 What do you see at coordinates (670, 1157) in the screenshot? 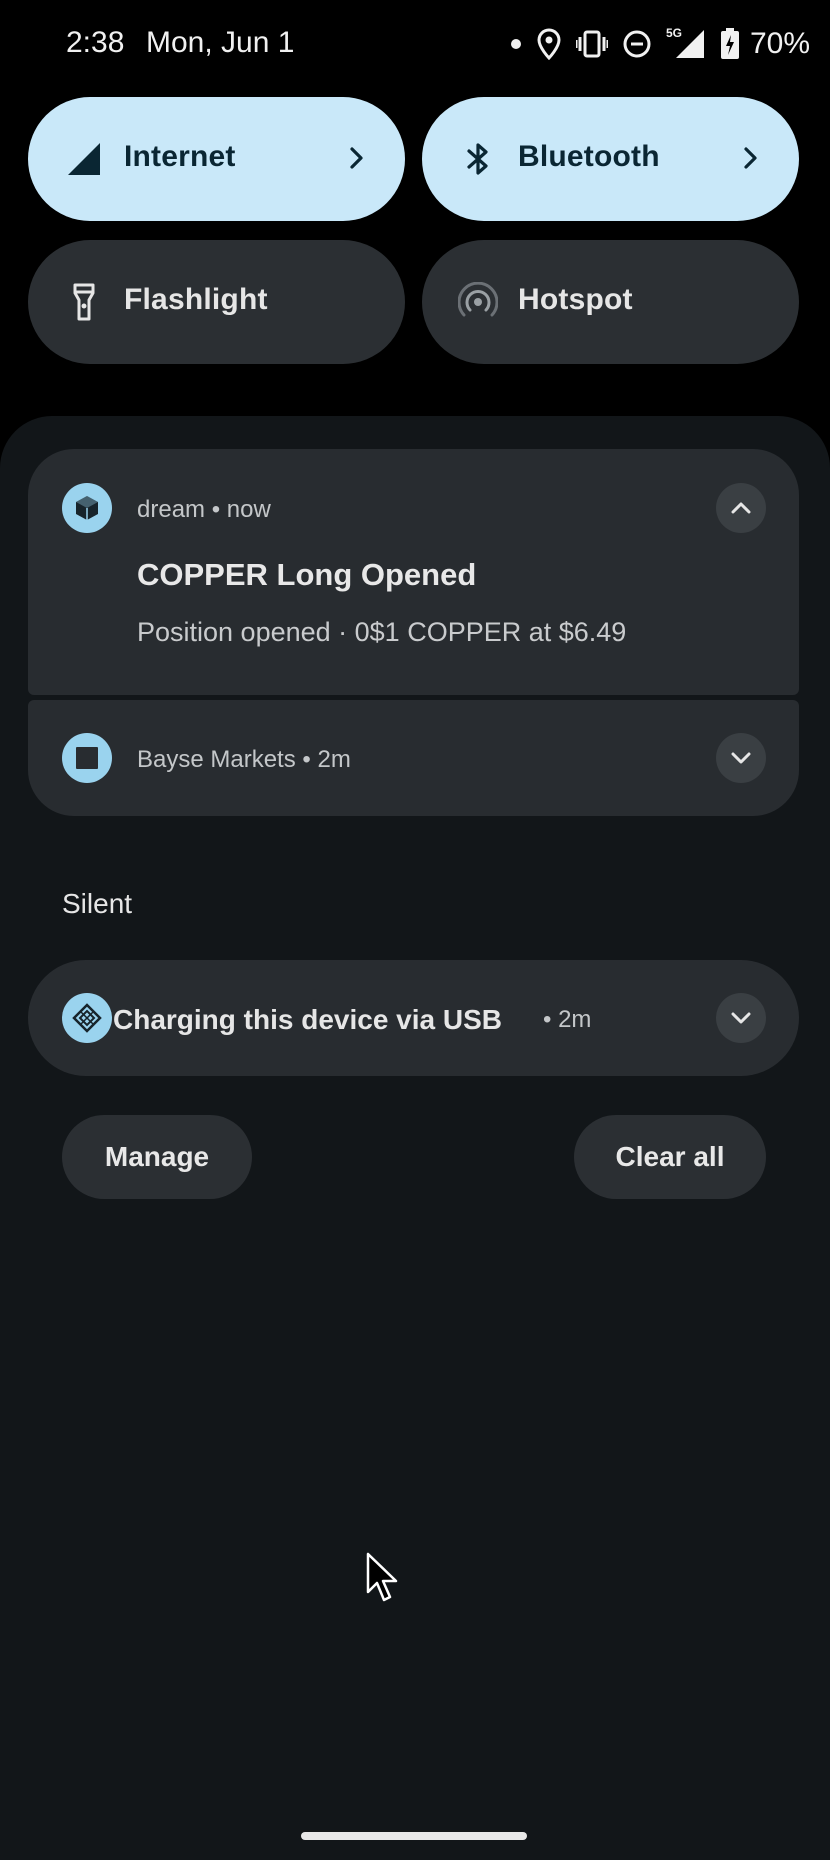
I see `clear-all-button: Clear all` at bounding box center [670, 1157].